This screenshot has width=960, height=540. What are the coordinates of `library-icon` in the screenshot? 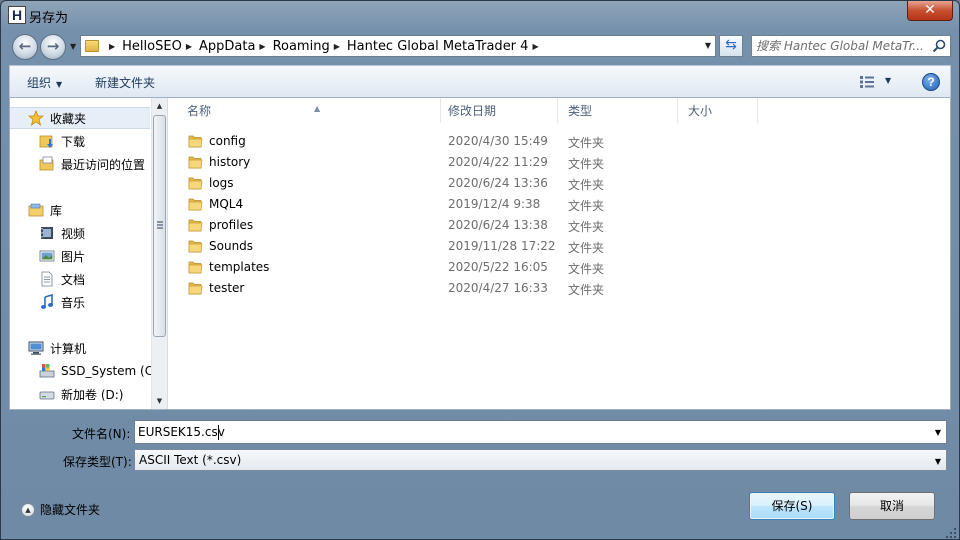 It's located at (36, 210).